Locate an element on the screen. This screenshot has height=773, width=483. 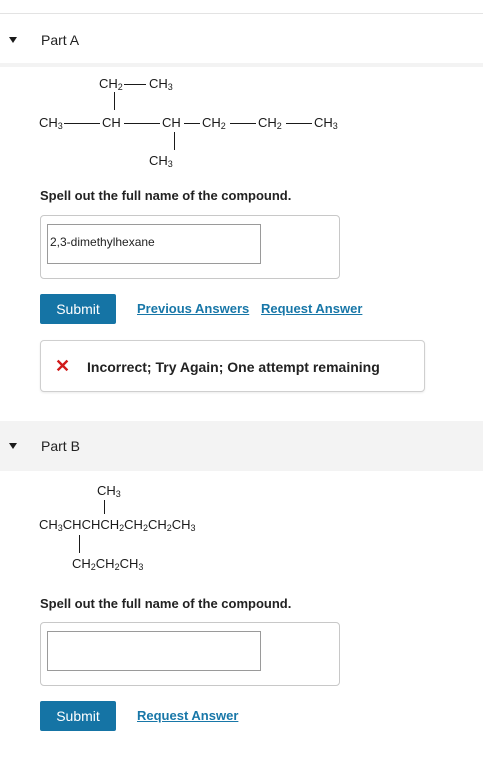
part-b-submit-button: Submit is located at coordinates (78, 716).